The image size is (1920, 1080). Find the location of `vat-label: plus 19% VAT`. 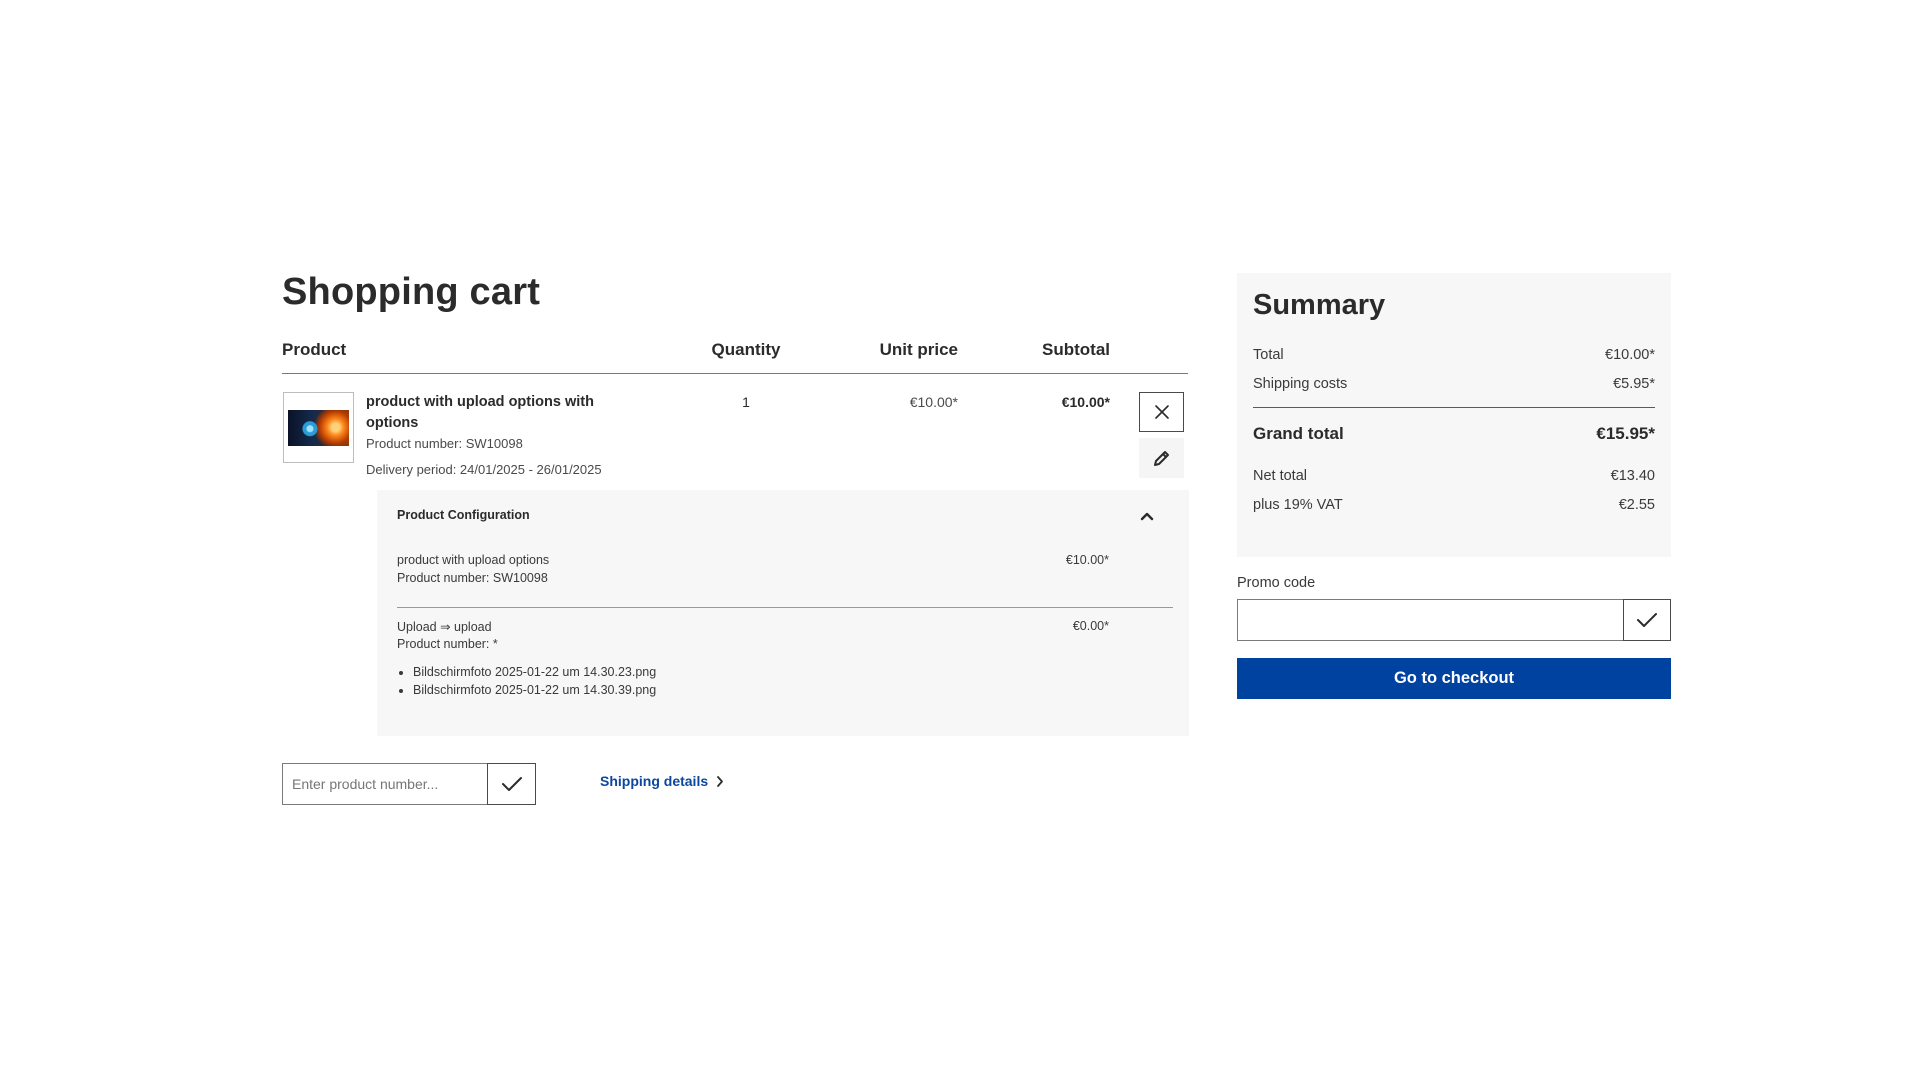

vat-label: plus 19% VAT is located at coordinates (1298, 505).